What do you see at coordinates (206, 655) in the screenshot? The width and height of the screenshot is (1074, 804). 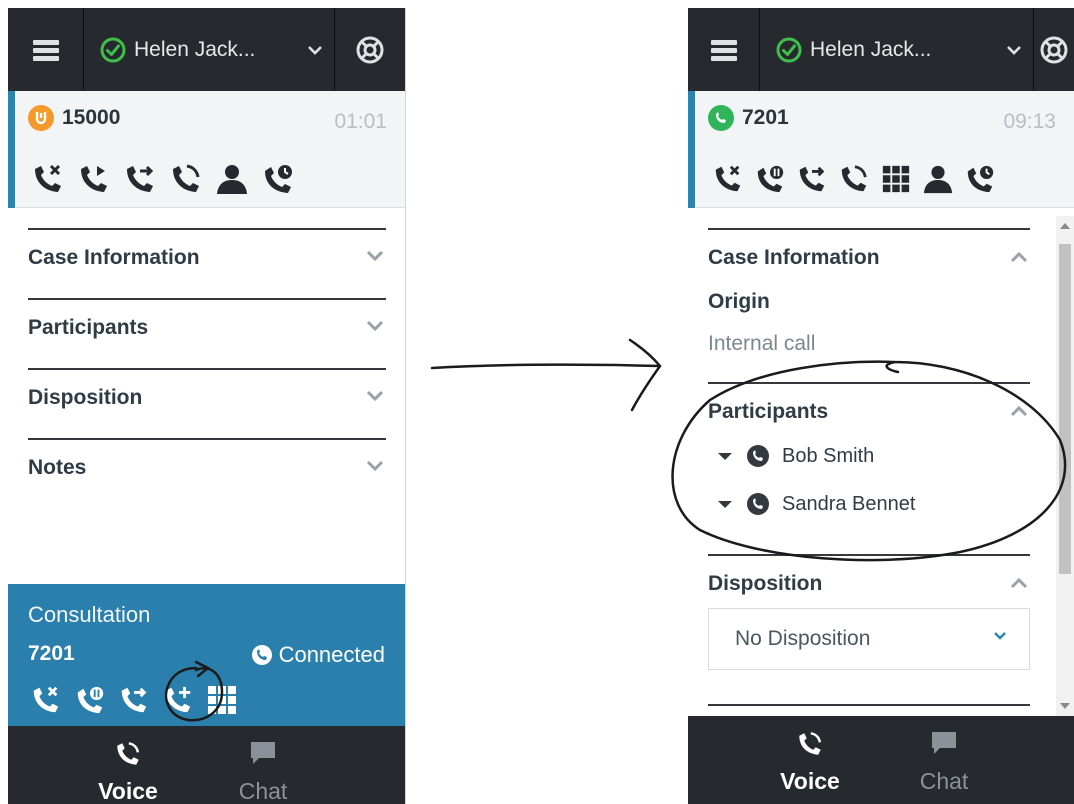 I see `consultation-bar: Consultation 7201 Connected` at bounding box center [206, 655].